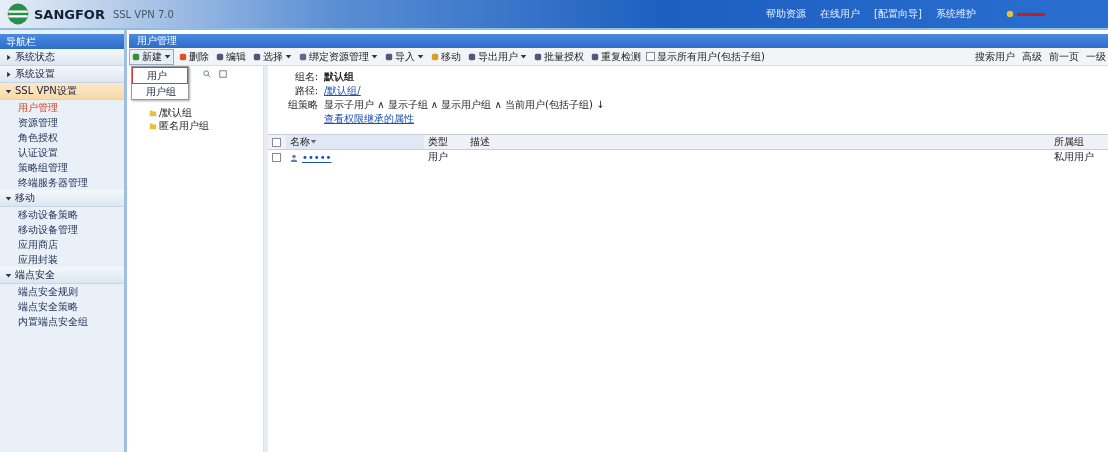 This screenshot has height=452, width=1108. What do you see at coordinates (157, 40) in the screenshot?
I see `panel-title: 用户管理` at bounding box center [157, 40].